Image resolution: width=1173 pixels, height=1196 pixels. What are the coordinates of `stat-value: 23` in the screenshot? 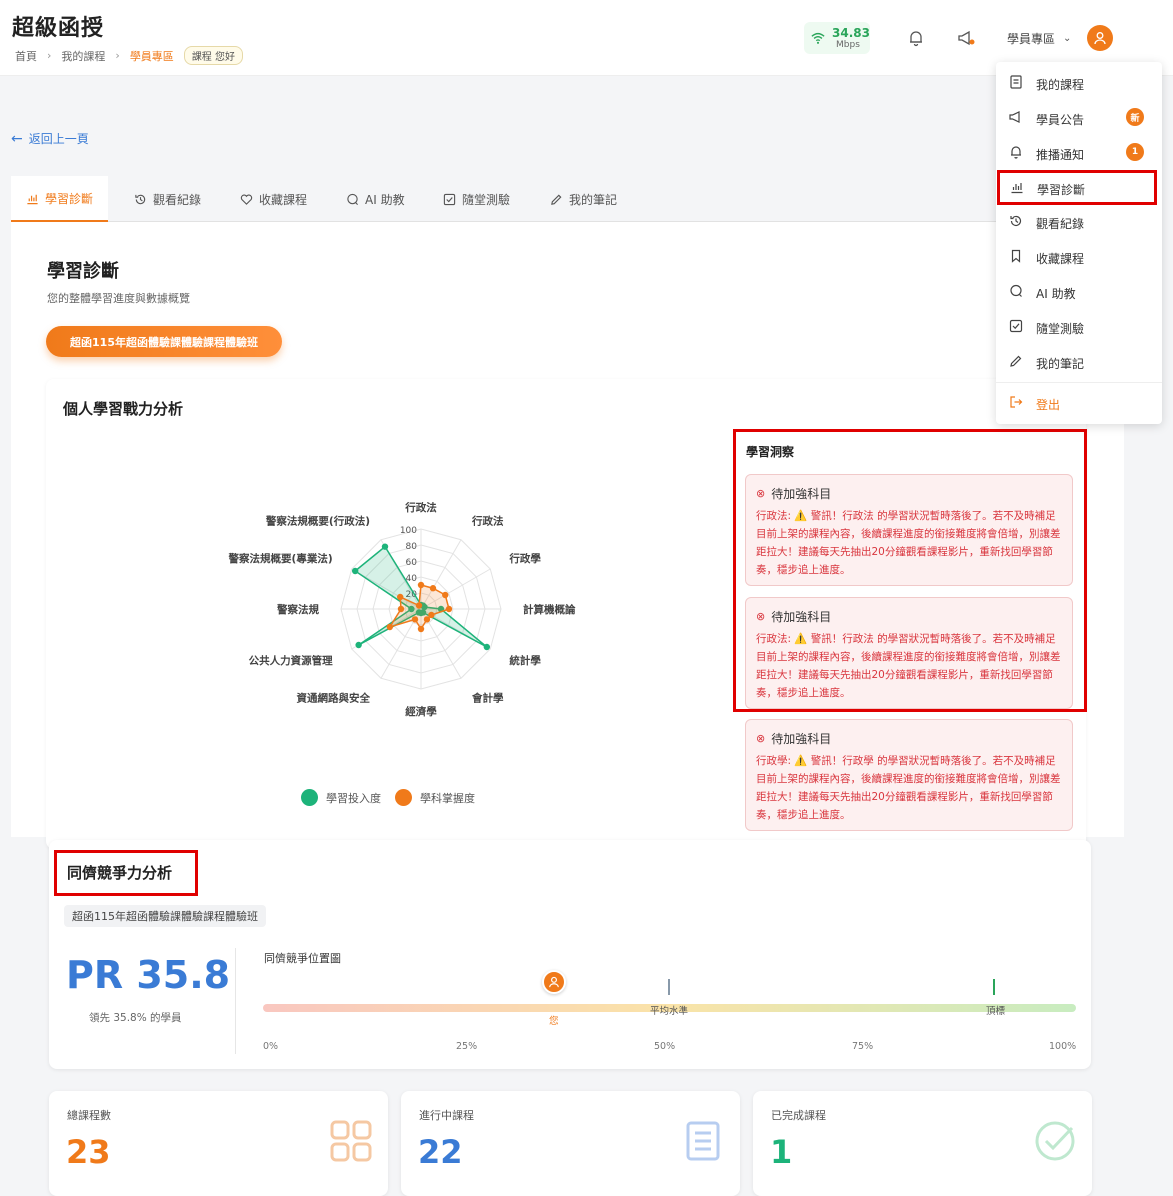 It's located at (88, 1152).